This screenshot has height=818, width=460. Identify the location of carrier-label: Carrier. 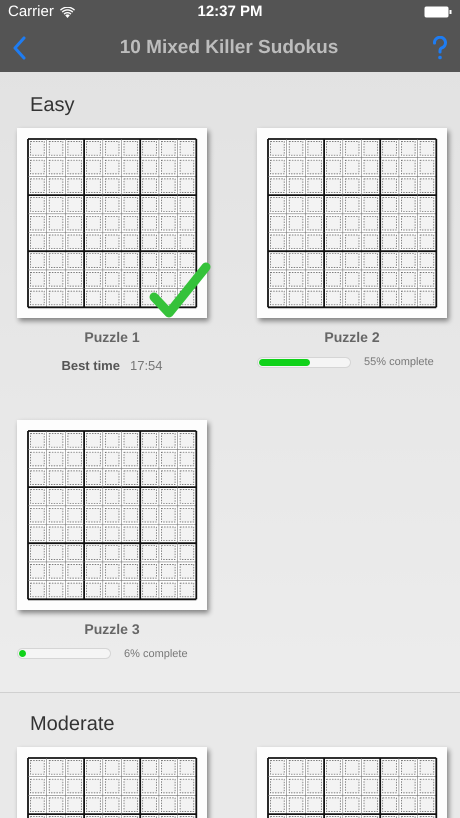
(31, 12).